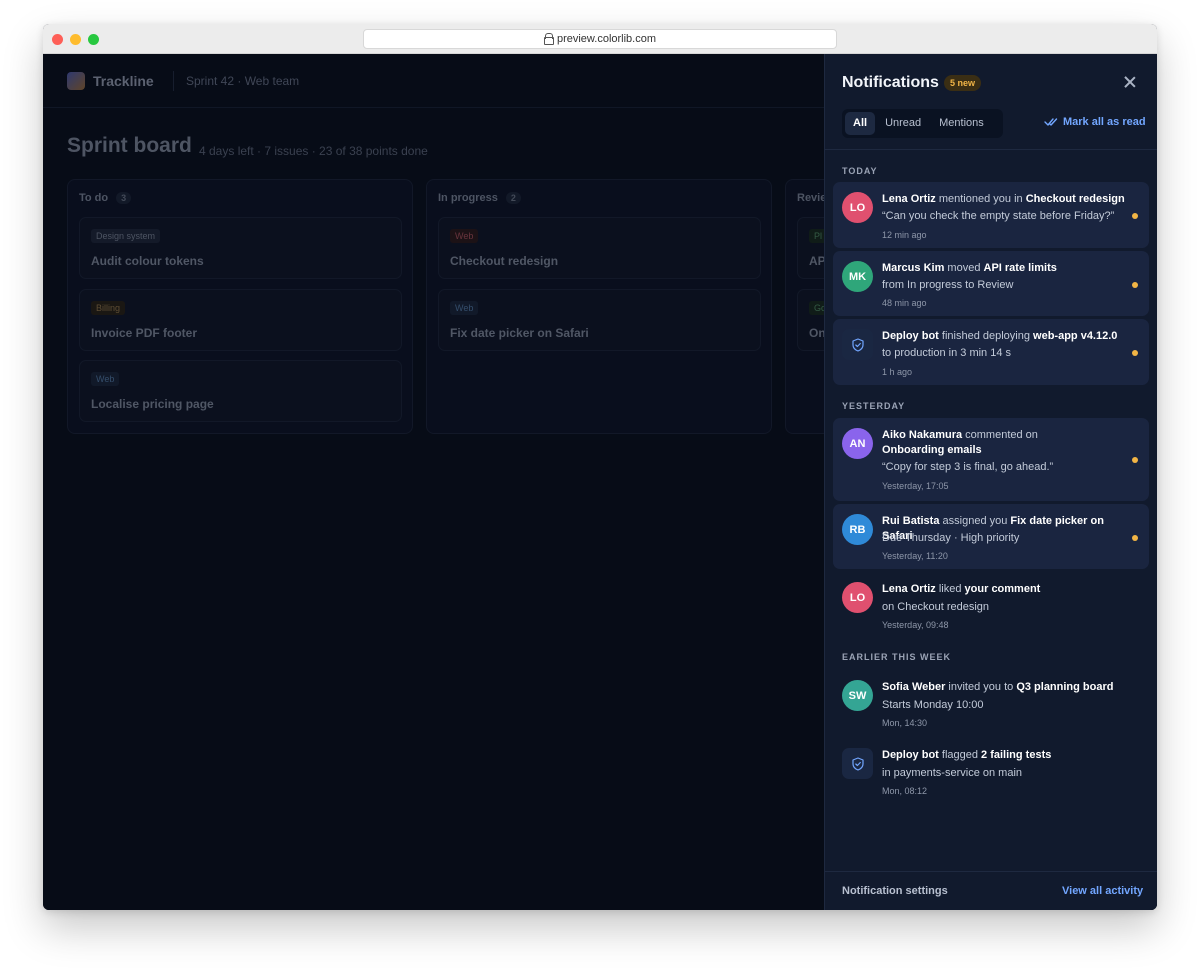  Describe the element at coordinates (548, 39) in the screenshot. I see `lock-icon` at that location.